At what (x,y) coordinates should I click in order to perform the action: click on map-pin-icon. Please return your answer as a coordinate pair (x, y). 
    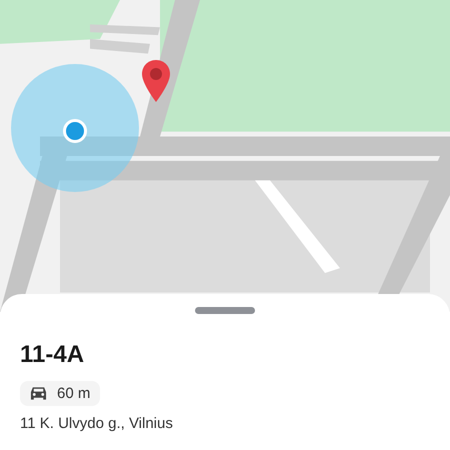
    Looking at the image, I should click on (156, 81).